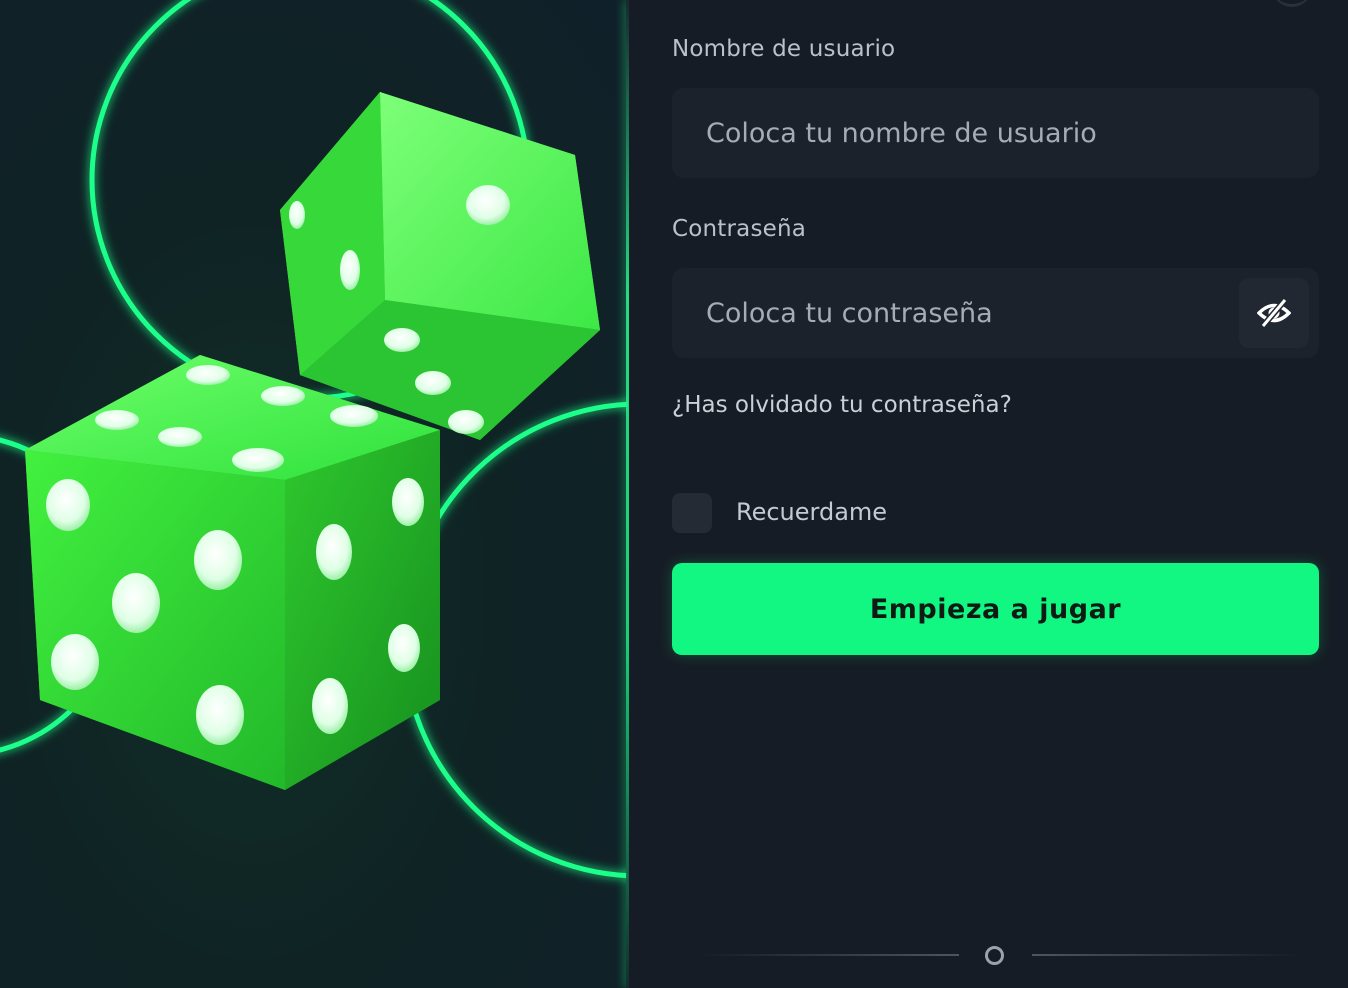 The width and height of the screenshot is (1348, 988). I want to click on password-input, so click(995, 313).